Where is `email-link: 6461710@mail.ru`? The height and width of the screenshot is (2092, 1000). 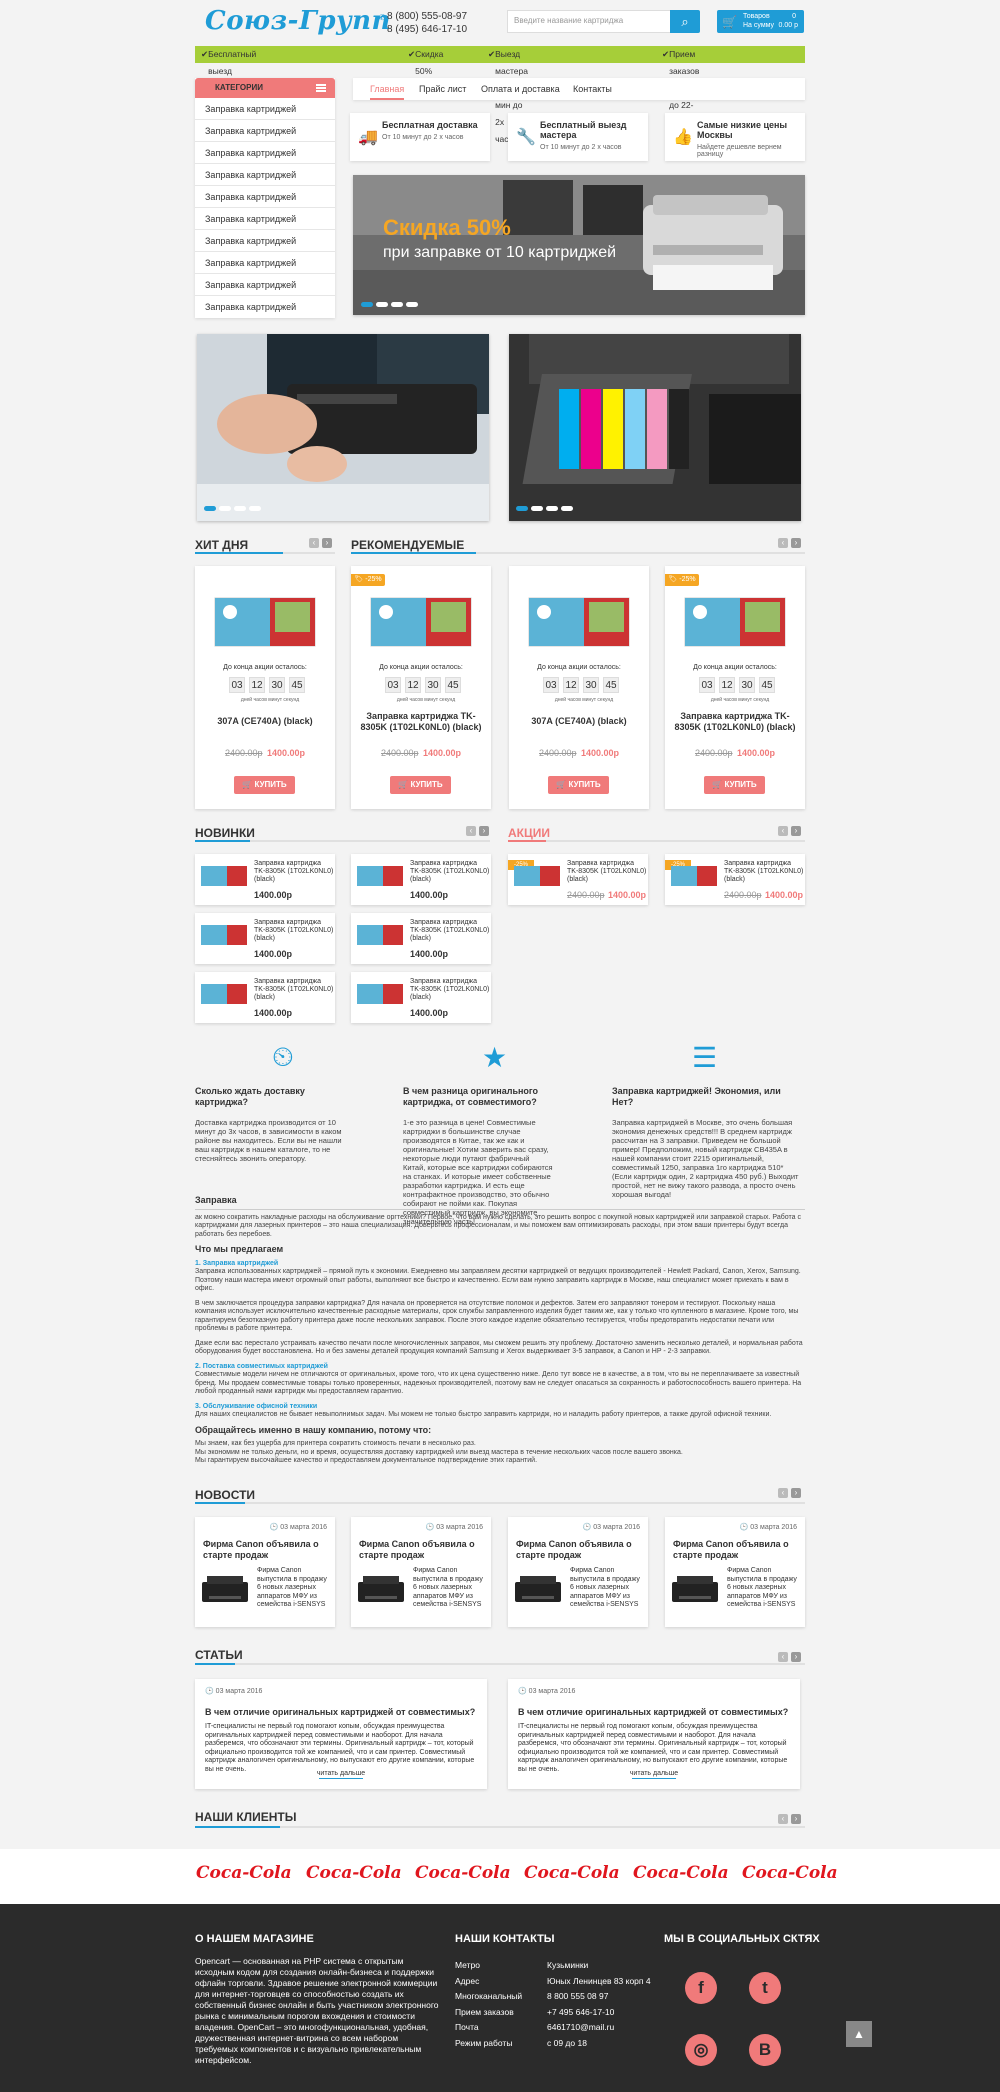
email-link: 6461710@mail.ru is located at coordinates (599, 2028).